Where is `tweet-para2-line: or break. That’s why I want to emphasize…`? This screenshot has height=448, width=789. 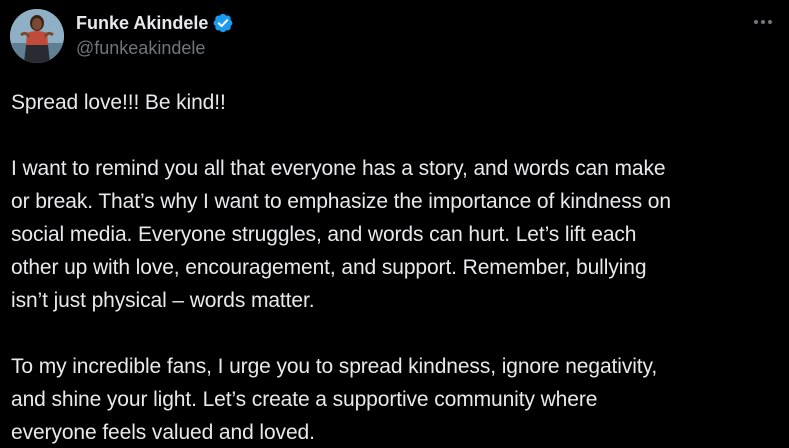 tweet-para2-line: or break. That’s why I want to emphasize… is located at coordinates (341, 201).